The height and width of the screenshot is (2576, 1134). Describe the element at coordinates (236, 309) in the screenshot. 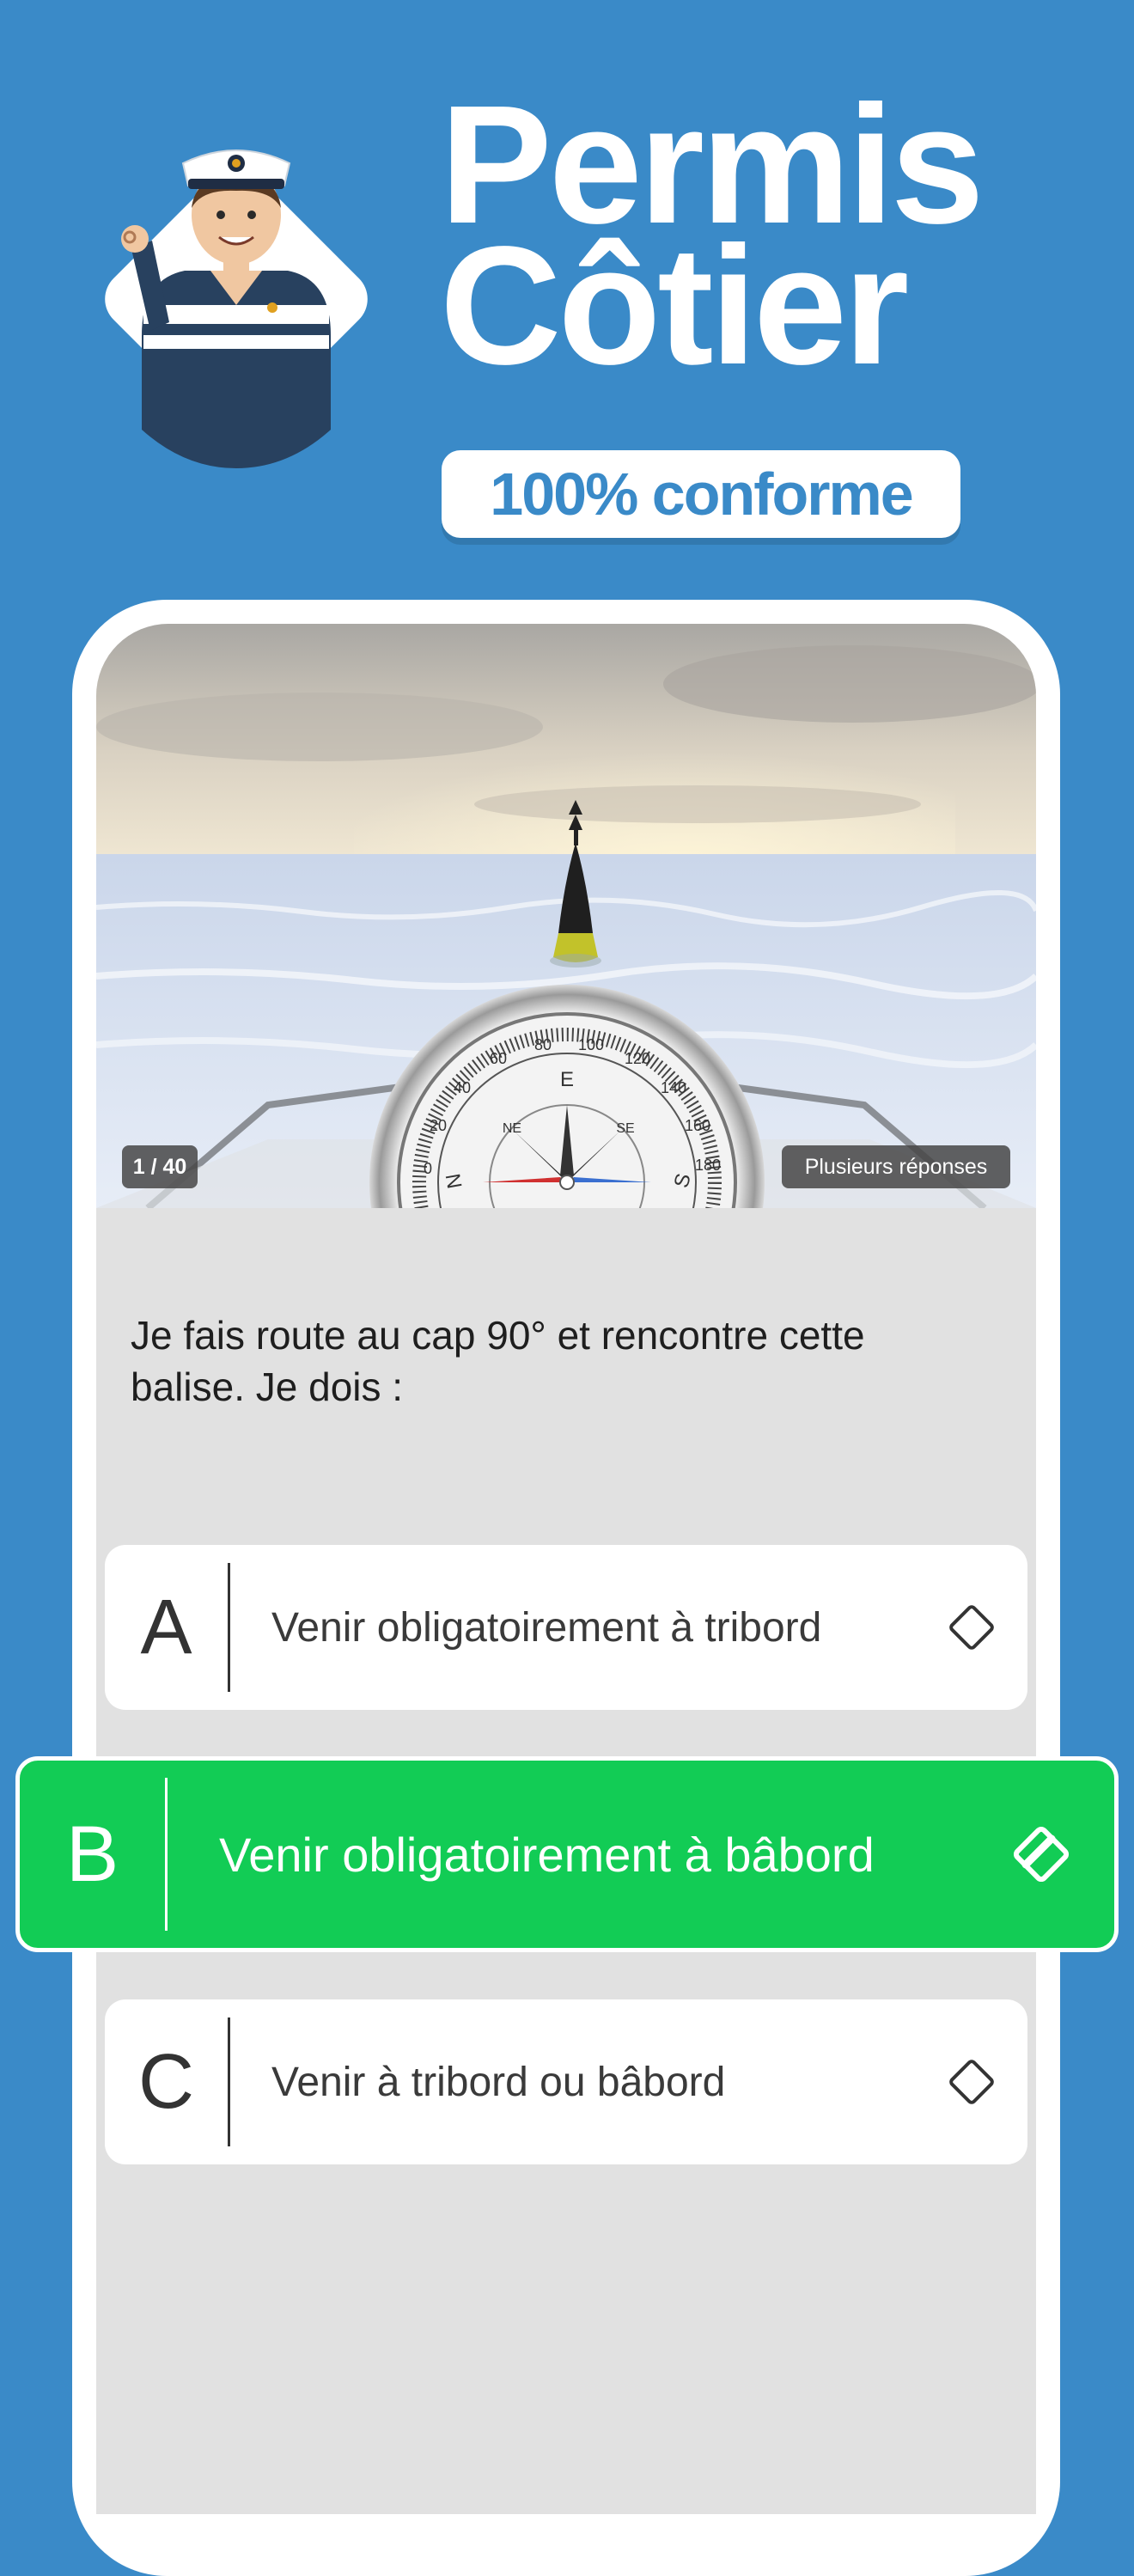

I see `sailor-mascot-icon` at that location.